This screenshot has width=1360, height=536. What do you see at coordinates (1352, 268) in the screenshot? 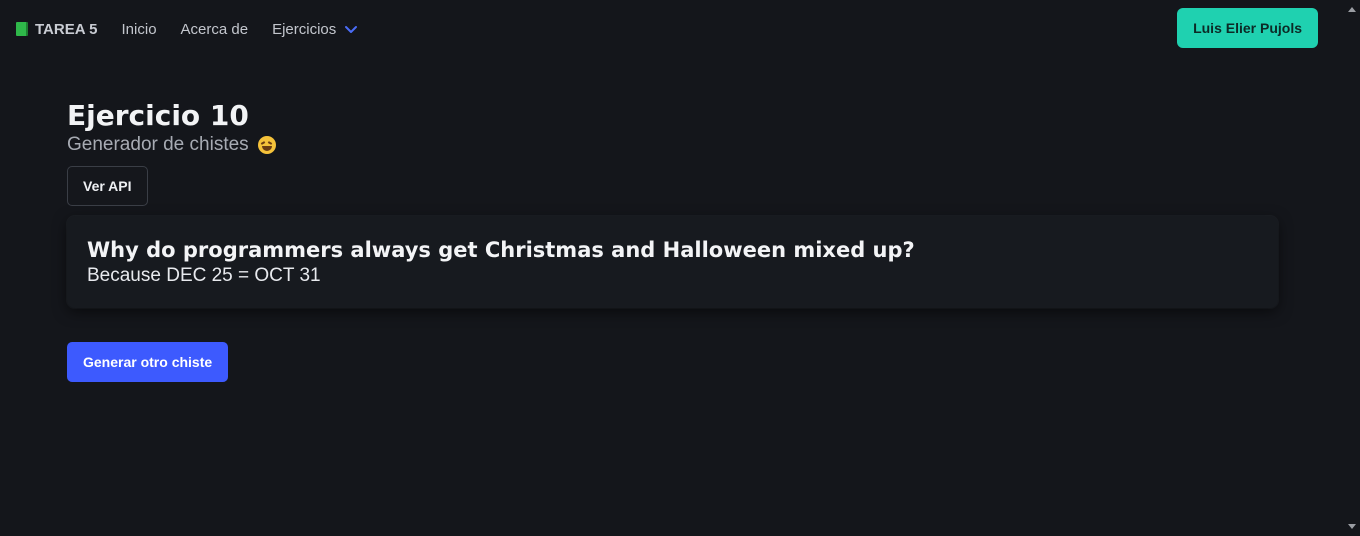
I see `vertical-scrollbar` at bounding box center [1352, 268].